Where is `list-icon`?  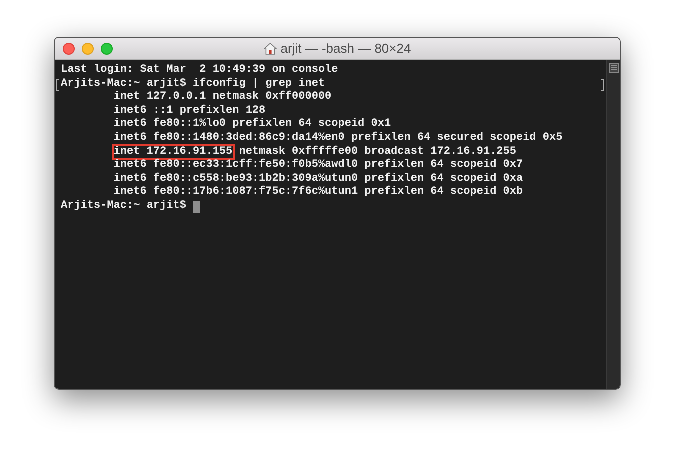
list-icon is located at coordinates (613, 68).